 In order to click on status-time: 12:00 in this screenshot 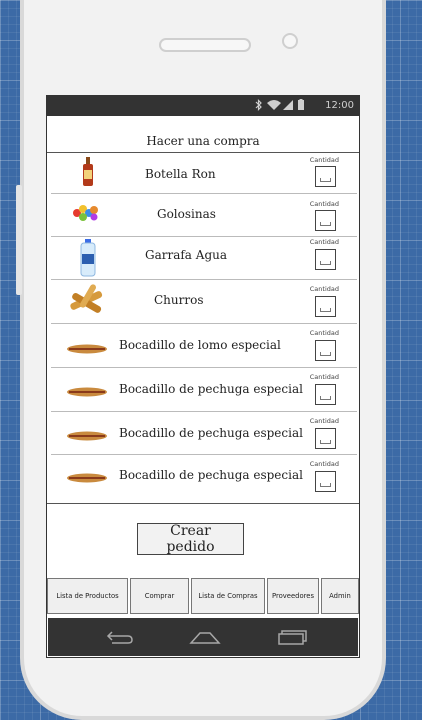, I will do `click(339, 105)`.